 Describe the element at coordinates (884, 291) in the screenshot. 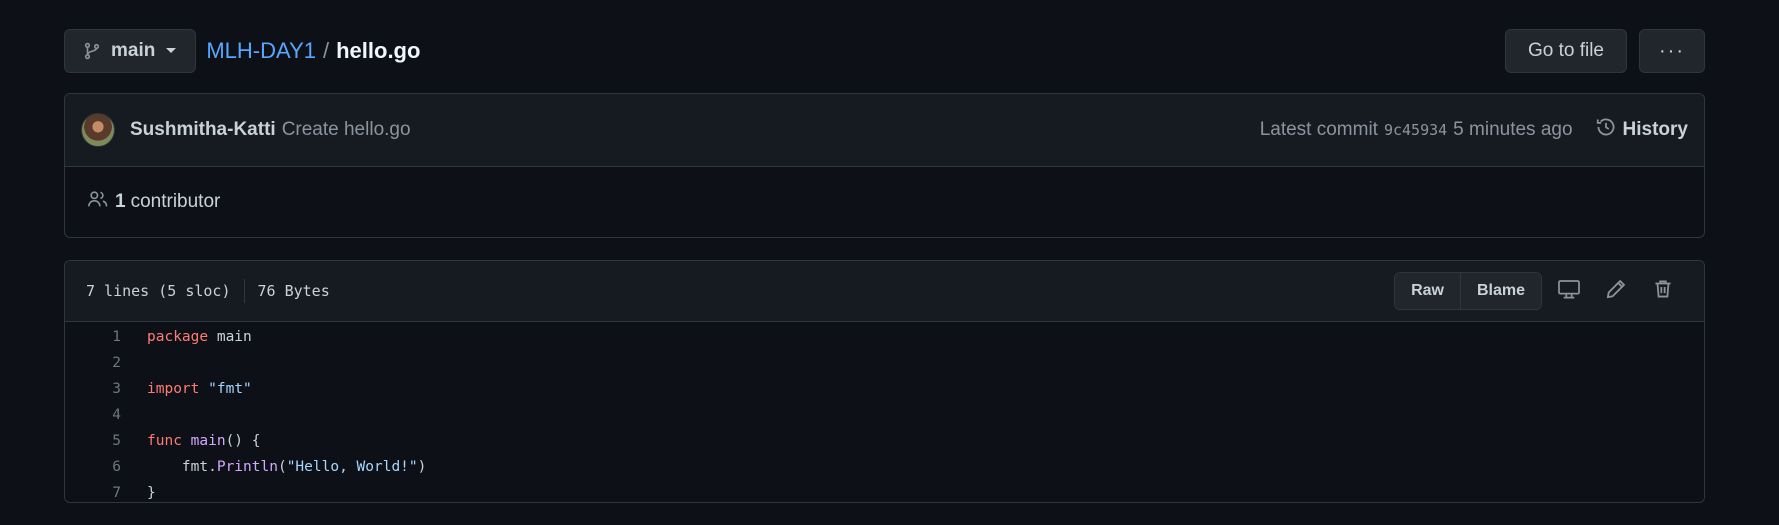

I see `file-header: 7 lines (5 sloc) 76 Bytes Raw Blame` at that location.